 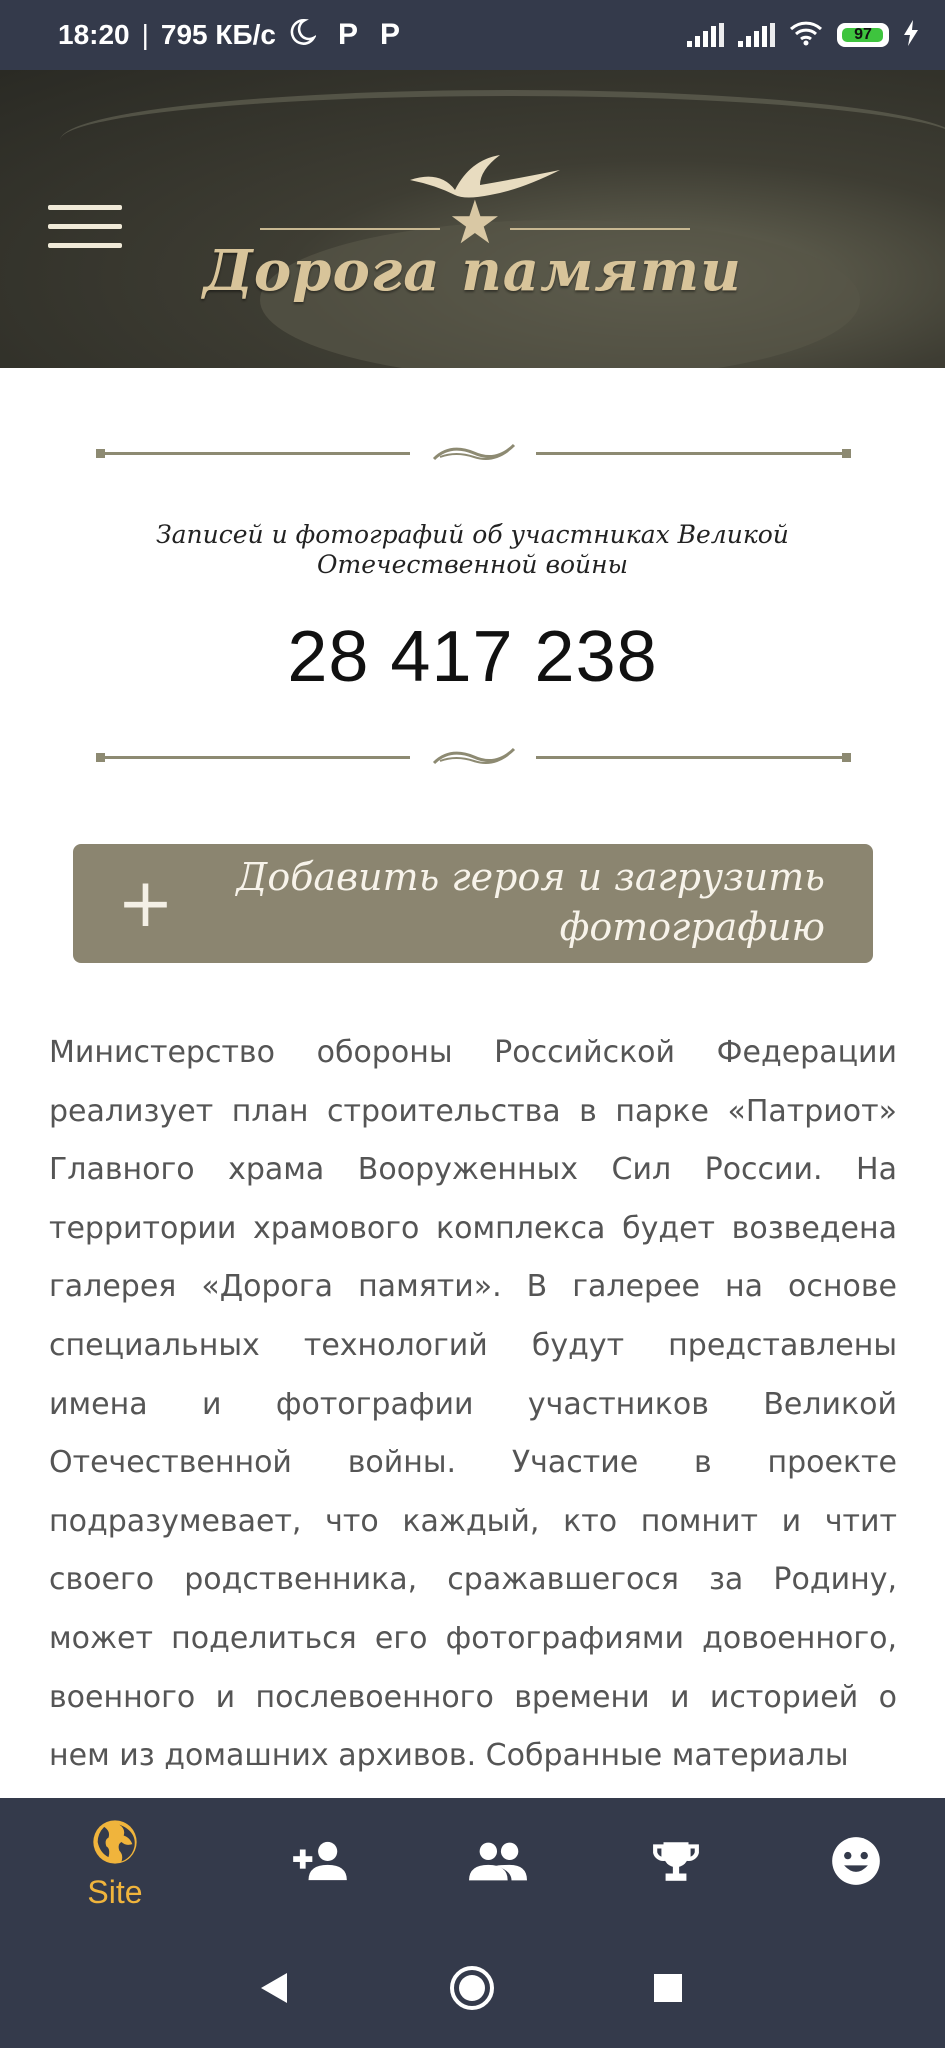 I want to click on people-icon, so click(x=498, y=1863).